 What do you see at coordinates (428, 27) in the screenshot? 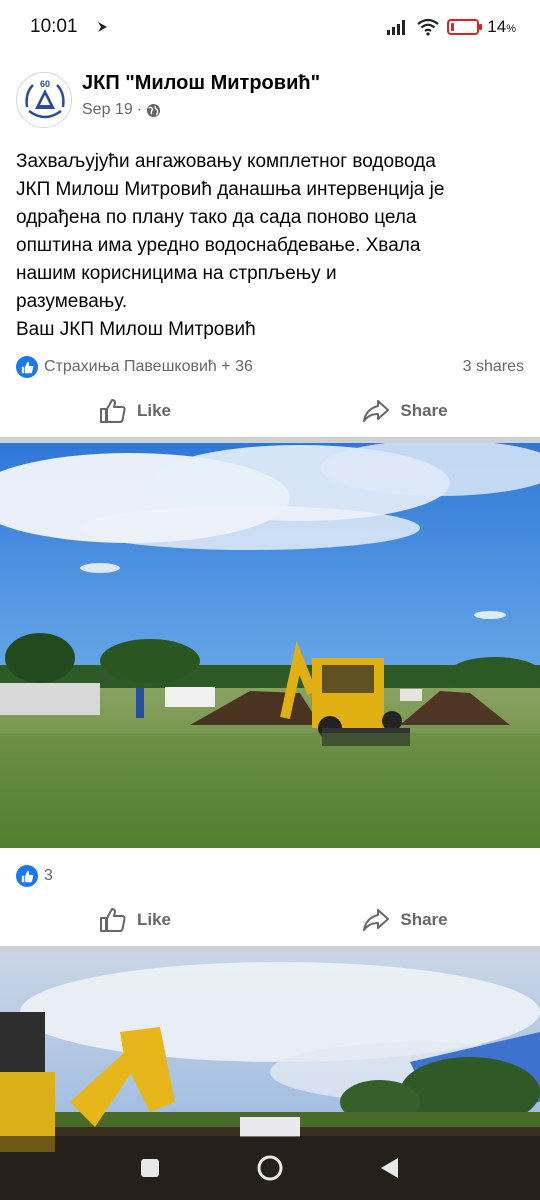
I see `wifi-icon` at bounding box center [428, 27].